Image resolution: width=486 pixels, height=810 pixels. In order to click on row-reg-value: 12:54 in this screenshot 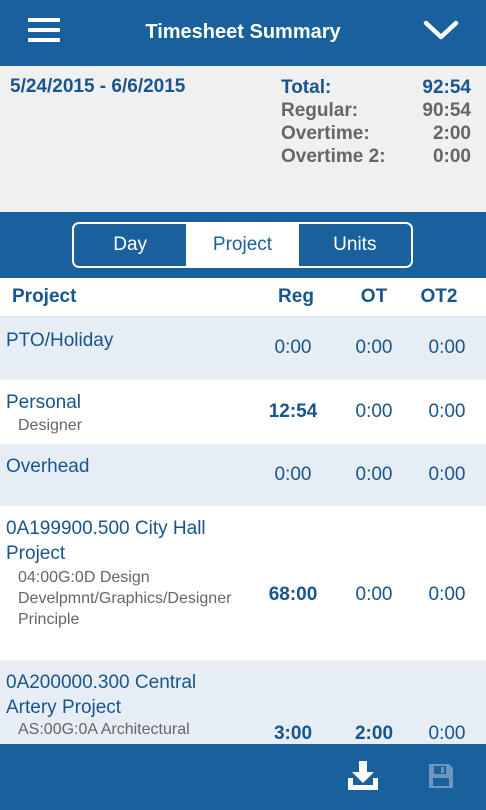, I will do `click(293, 411)`.